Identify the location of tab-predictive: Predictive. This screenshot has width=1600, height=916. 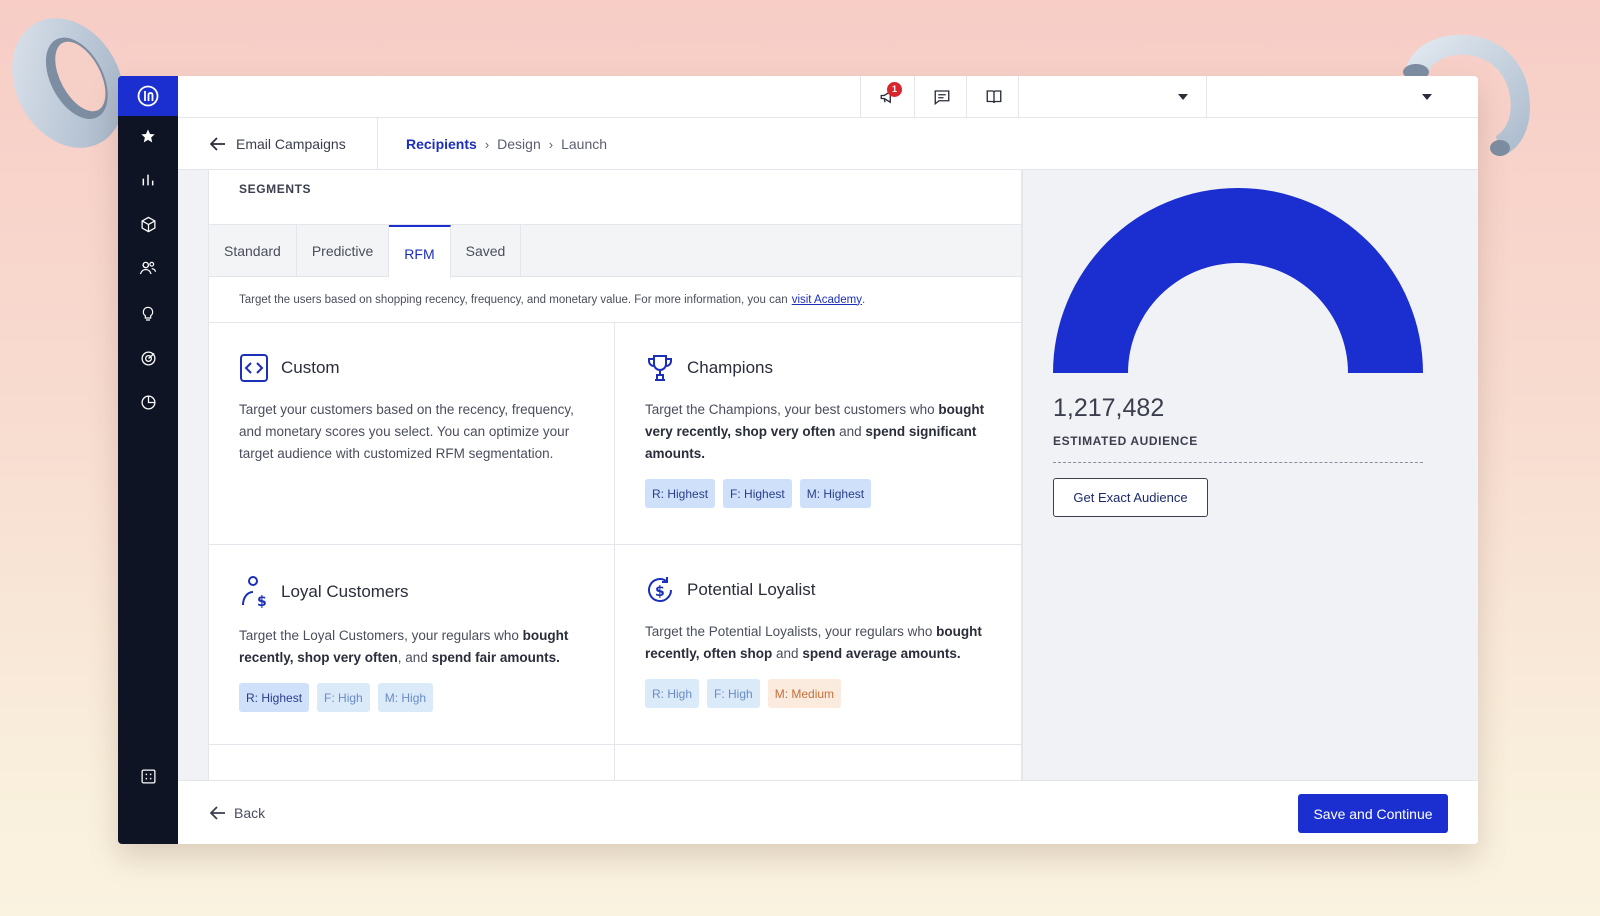
(343, 251).